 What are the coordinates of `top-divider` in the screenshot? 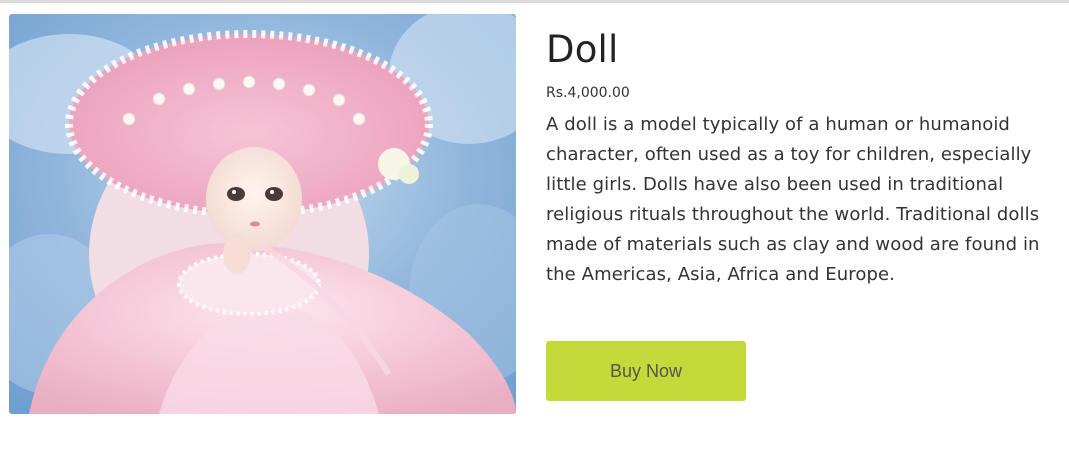 It's located at (534, 1).